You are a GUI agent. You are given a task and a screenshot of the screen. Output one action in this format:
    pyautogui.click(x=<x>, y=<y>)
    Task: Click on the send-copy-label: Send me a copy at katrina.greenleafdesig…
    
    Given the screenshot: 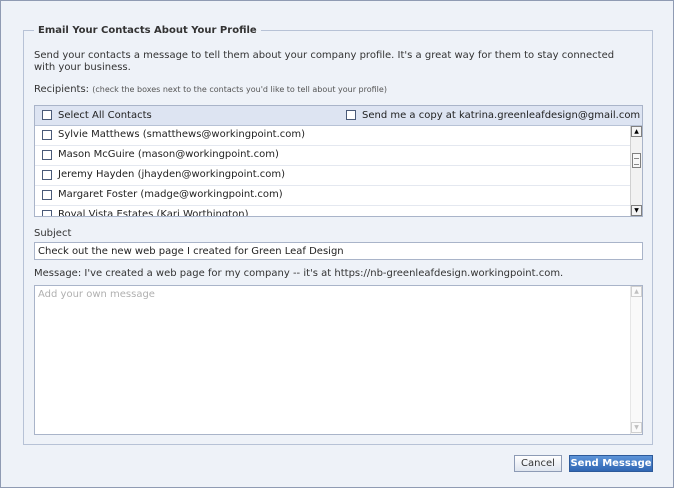 What is the action you would take?
    pyautogui.click(x=501, y=115)
    